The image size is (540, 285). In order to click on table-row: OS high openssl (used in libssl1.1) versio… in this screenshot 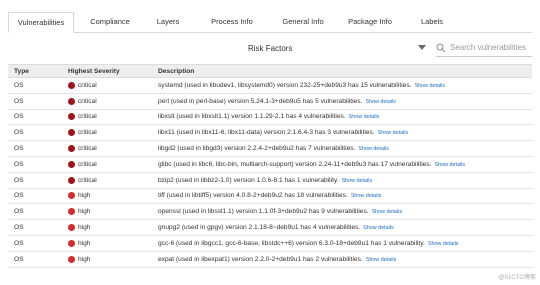, I will do `click(270, 212)`.